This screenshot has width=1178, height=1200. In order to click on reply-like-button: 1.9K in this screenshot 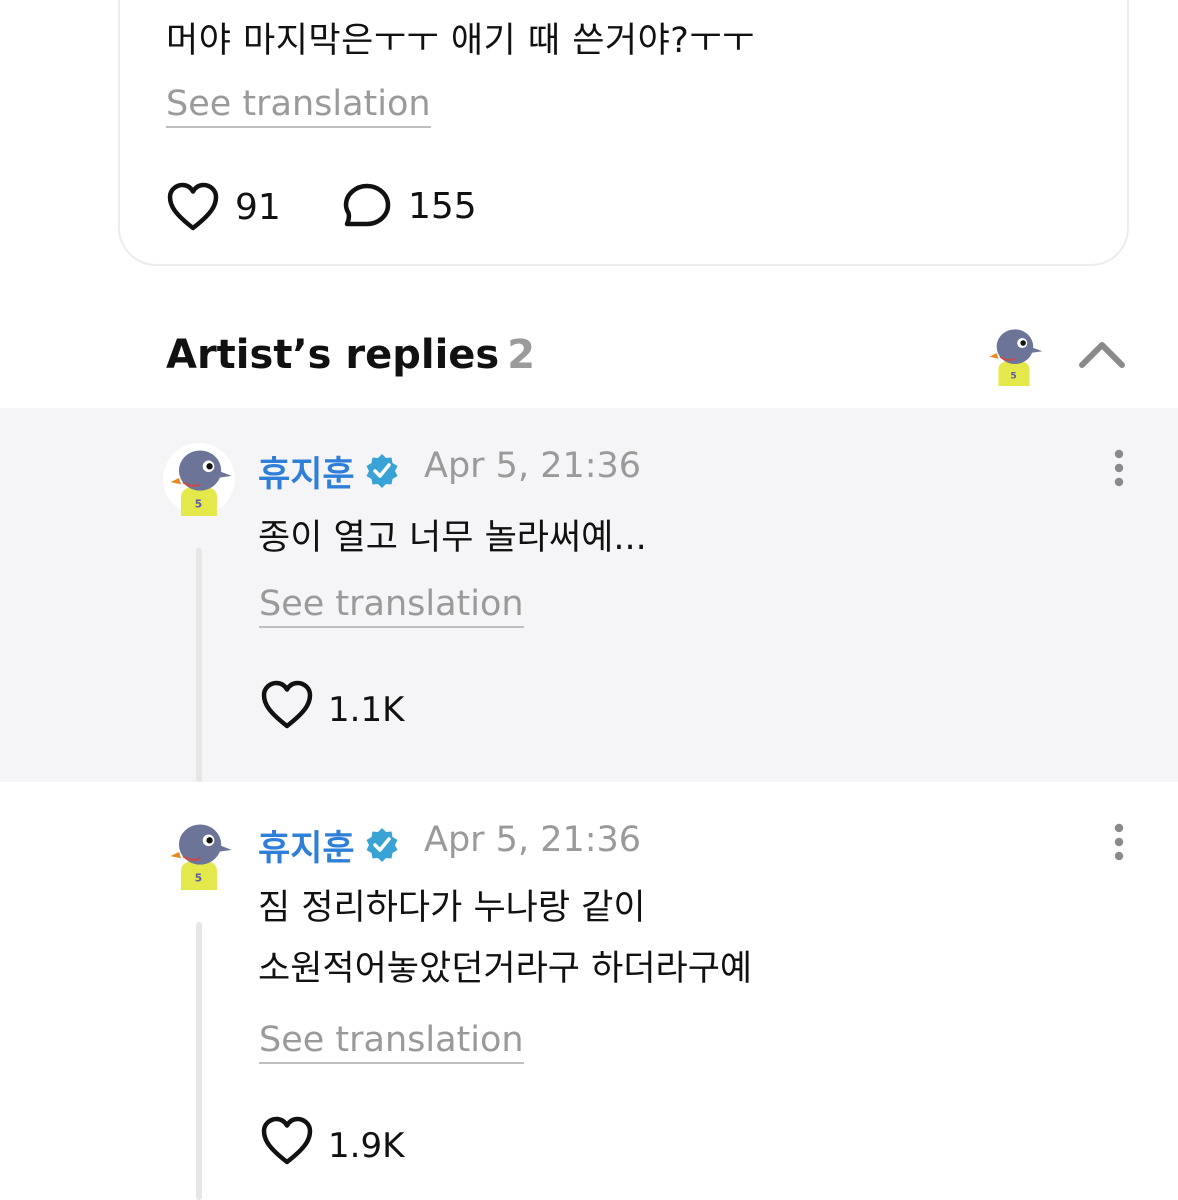, I will do `click(332, 1145)`.